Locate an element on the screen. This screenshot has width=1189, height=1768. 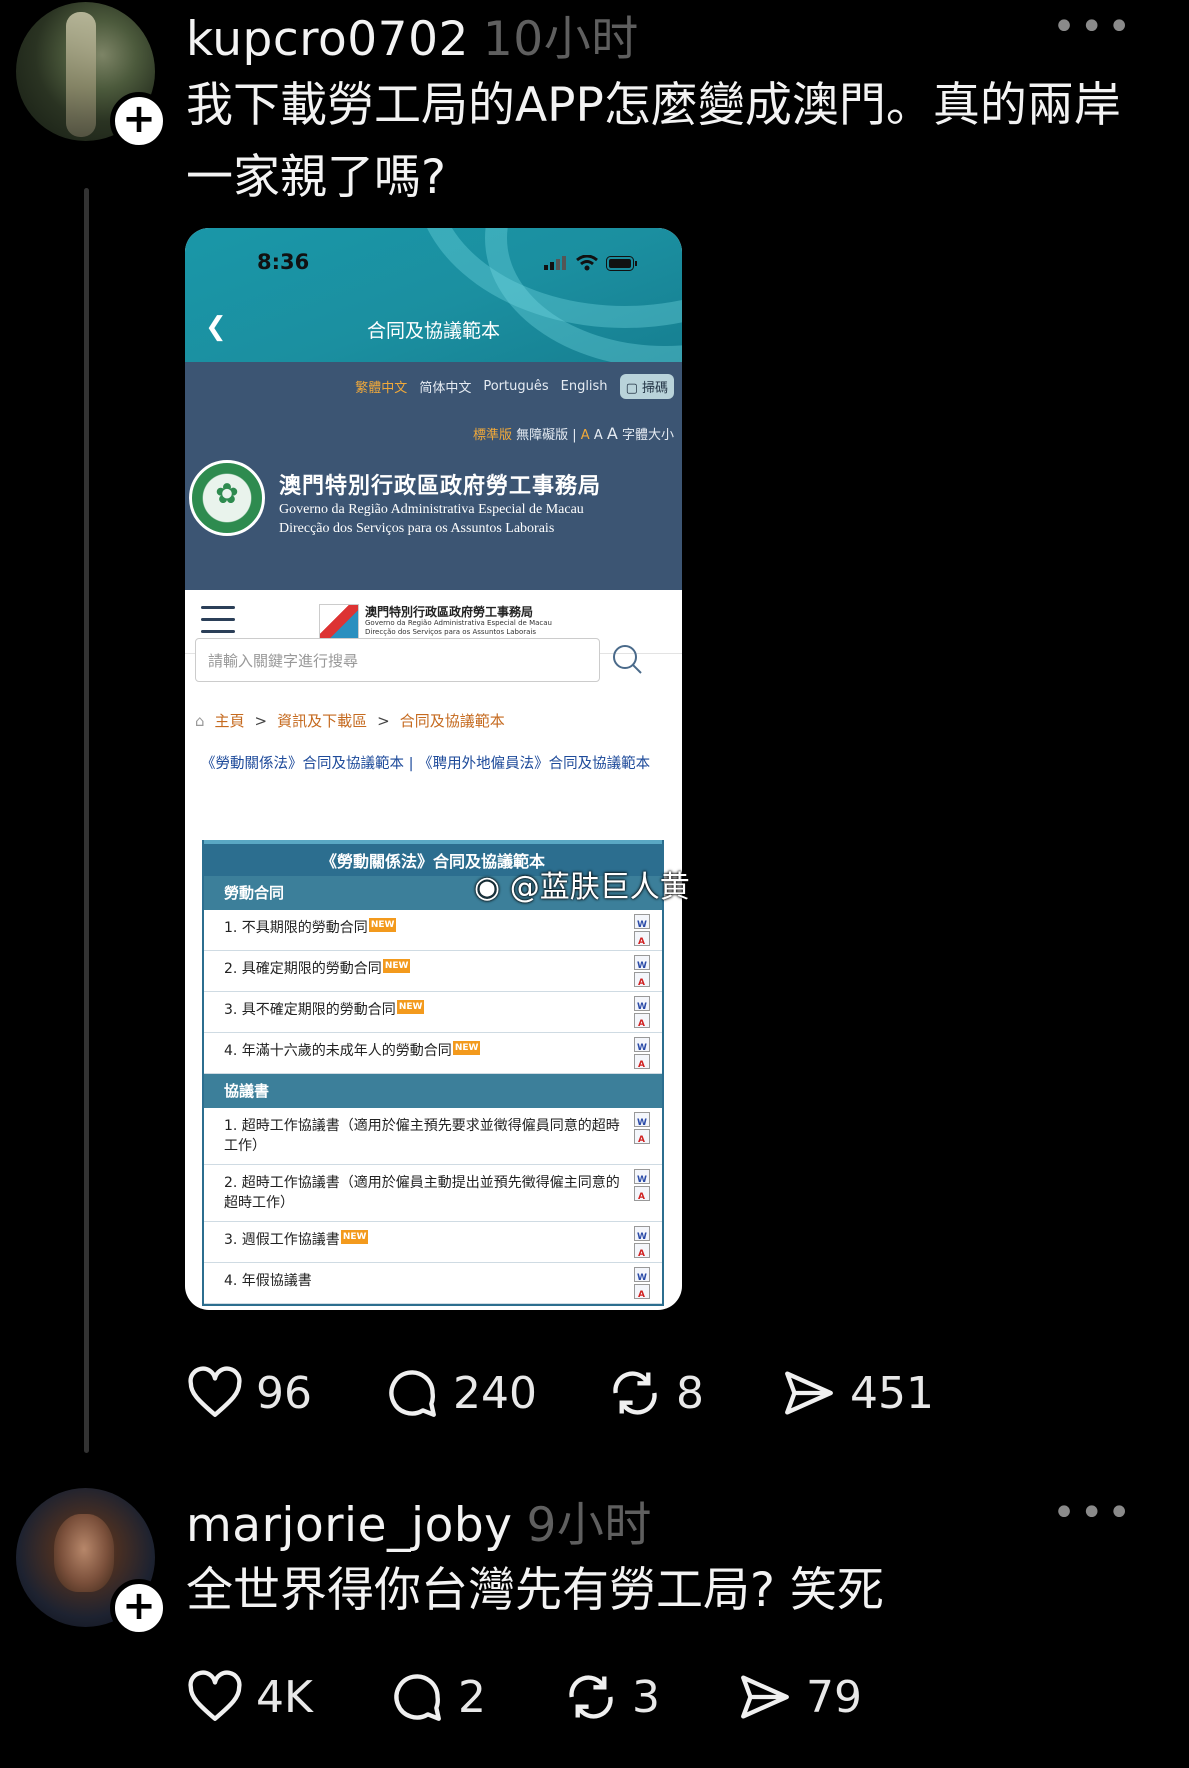
menu-icon is located at coordinates (218, 620).